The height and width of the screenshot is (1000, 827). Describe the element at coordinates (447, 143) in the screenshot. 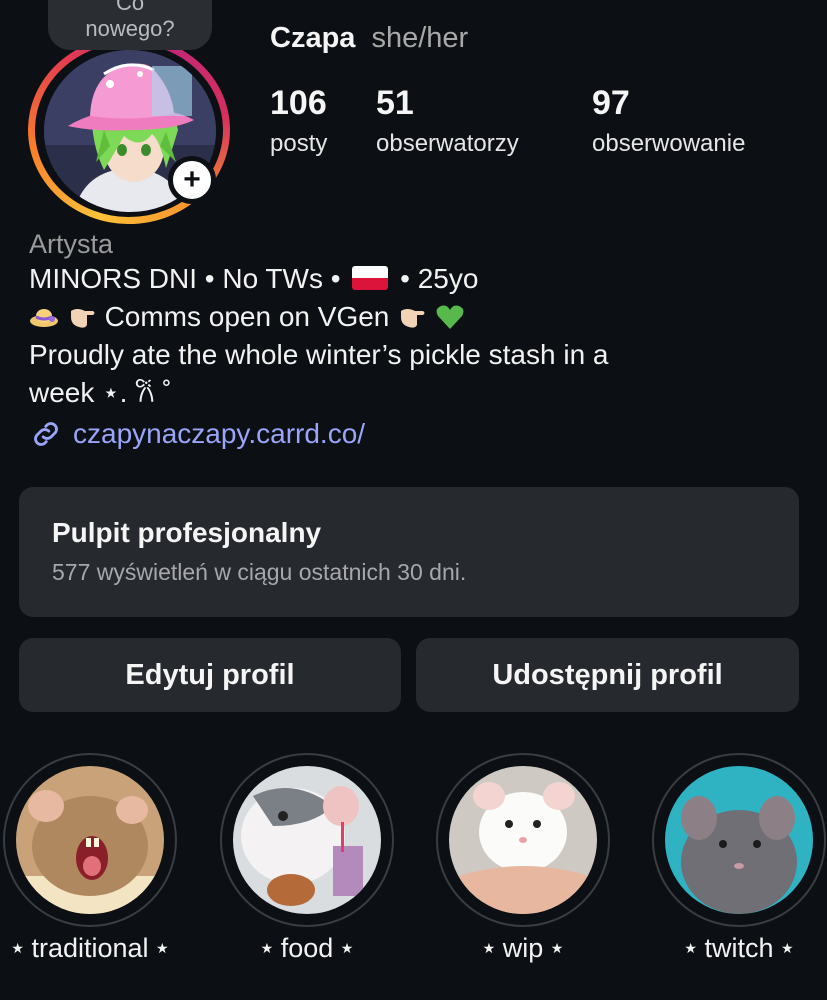

I see `stat-followers-label: obserwatorzy` at that location.